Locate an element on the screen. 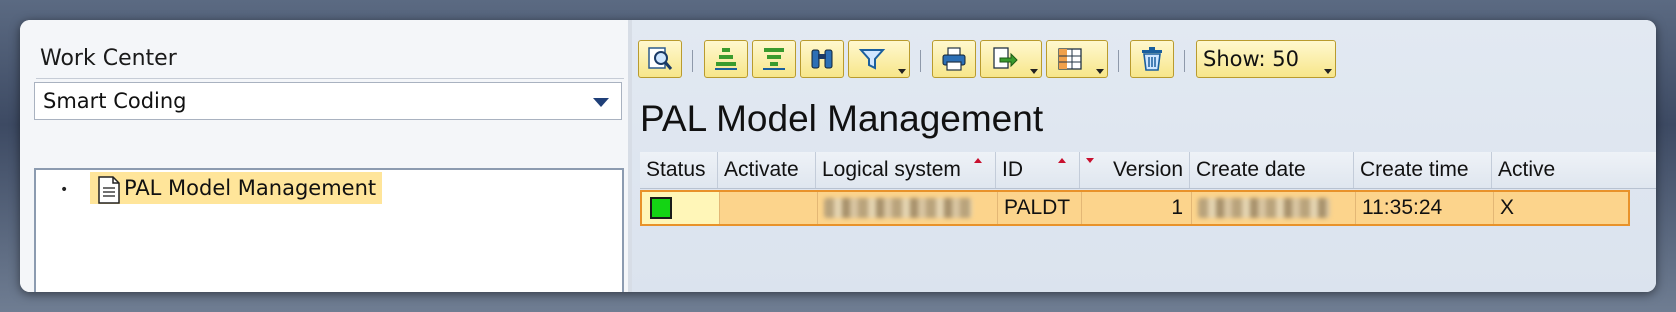 This screenshot has width=1676, height=312. cell-create-time: 11:35:24 is located at coordinates (1425, 208).